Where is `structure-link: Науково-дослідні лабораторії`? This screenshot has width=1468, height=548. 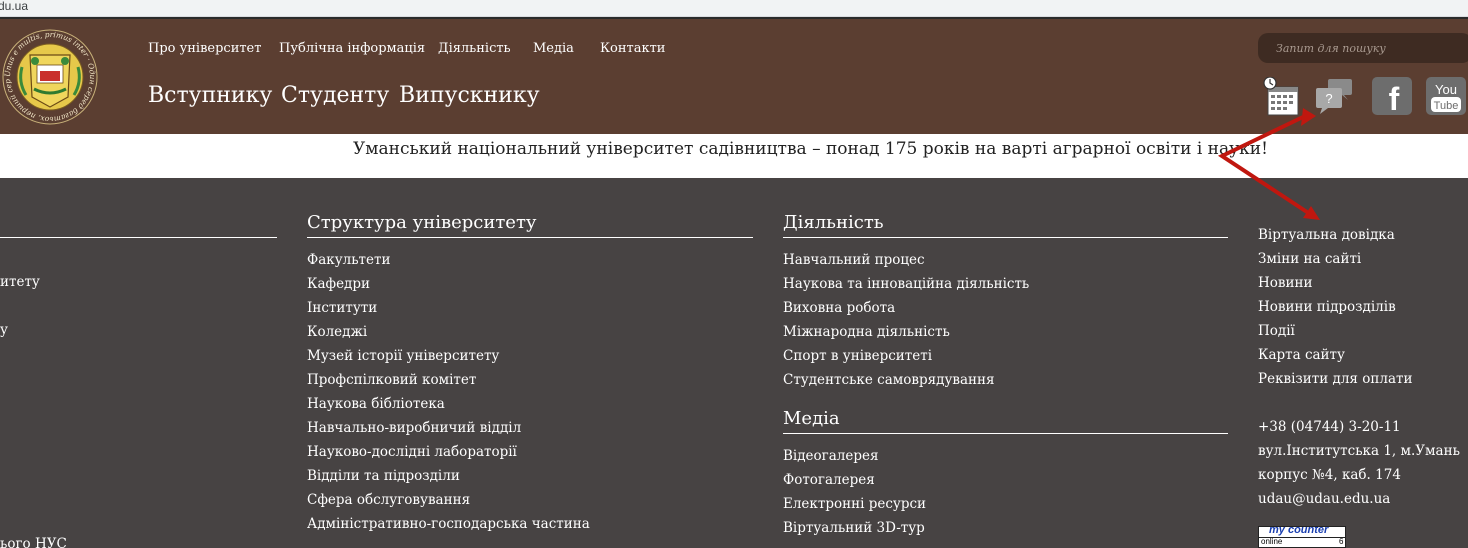
structure-link: Науково-дослідні лабораторії is located at coordinates (530, 452).